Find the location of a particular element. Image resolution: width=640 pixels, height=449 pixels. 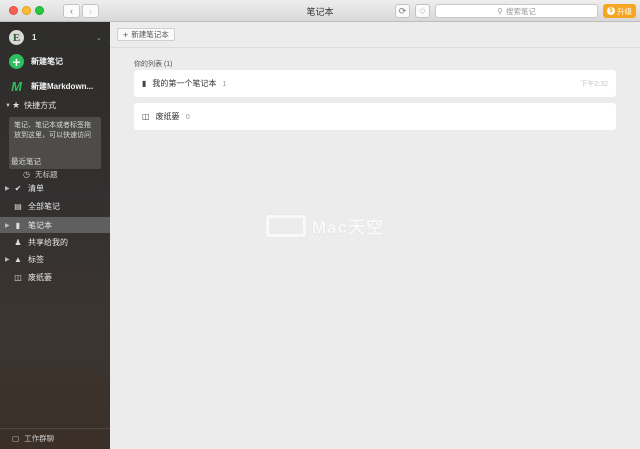

sidebar-item-label: 笔记本 is located at coordinates (40, 225).